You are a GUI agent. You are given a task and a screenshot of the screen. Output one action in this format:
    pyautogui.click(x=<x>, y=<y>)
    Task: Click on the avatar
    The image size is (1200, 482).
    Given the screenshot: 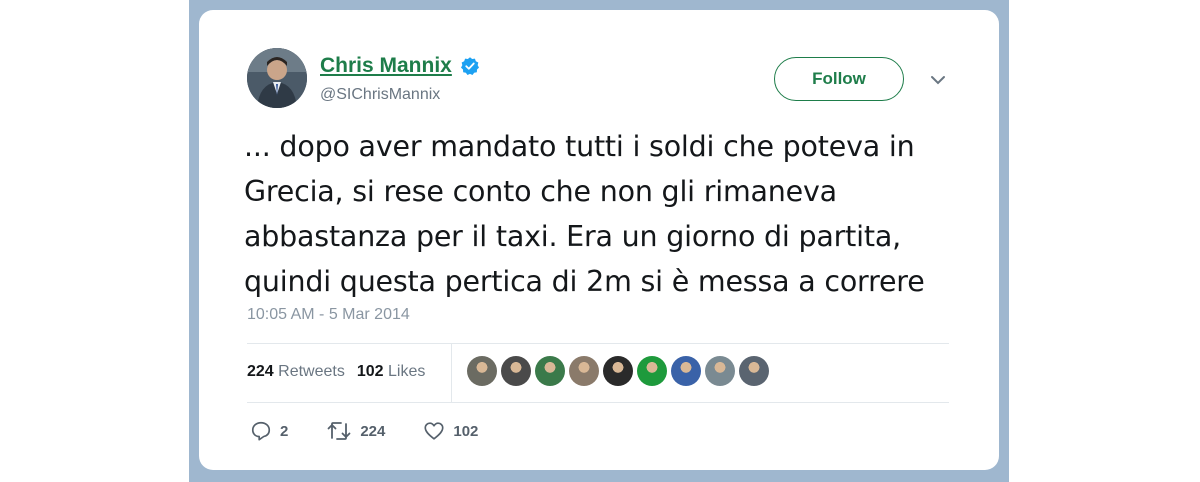 What is the action you would take?
    pyautogui.click(x=277, y=78)
    